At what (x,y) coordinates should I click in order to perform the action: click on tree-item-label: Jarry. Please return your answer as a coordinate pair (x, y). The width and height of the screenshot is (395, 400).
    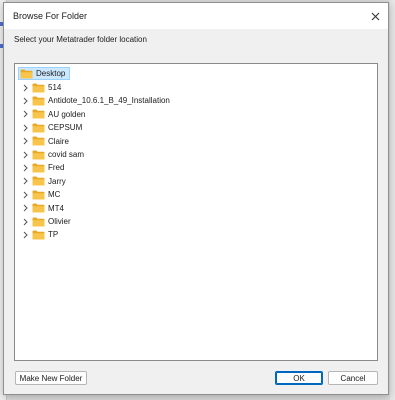
    Looking at the image, I should click on (57, 181).